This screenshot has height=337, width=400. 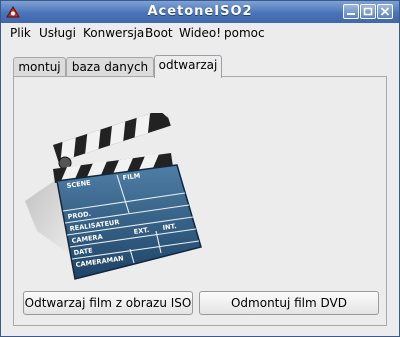 I want to click on maximize-button, so click(x=368, y=11).